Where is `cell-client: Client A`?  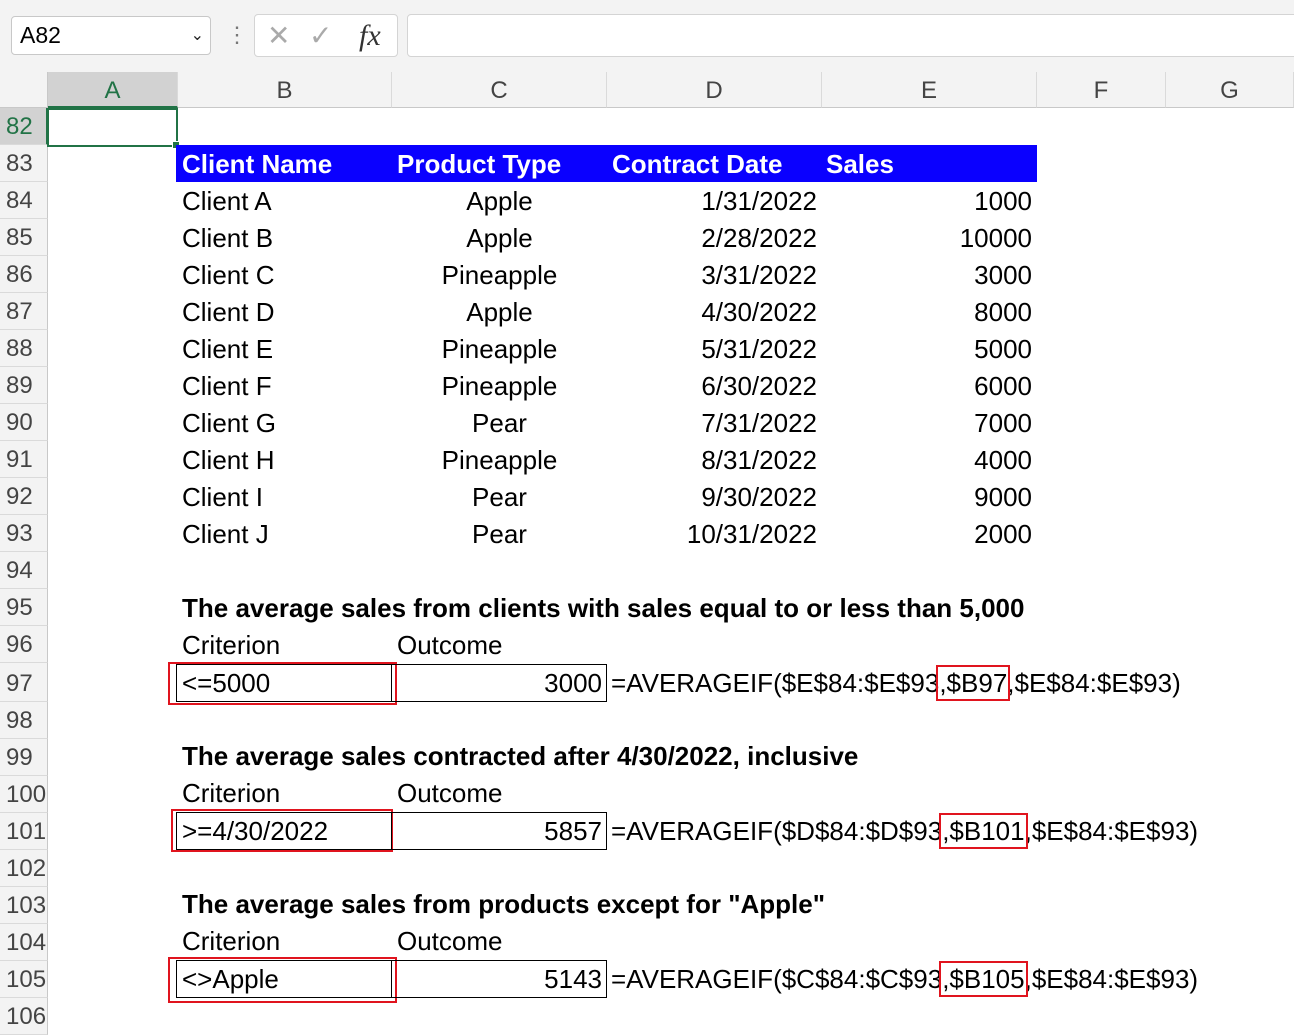
cell-client: Client A is located at coordinates (227, 201).